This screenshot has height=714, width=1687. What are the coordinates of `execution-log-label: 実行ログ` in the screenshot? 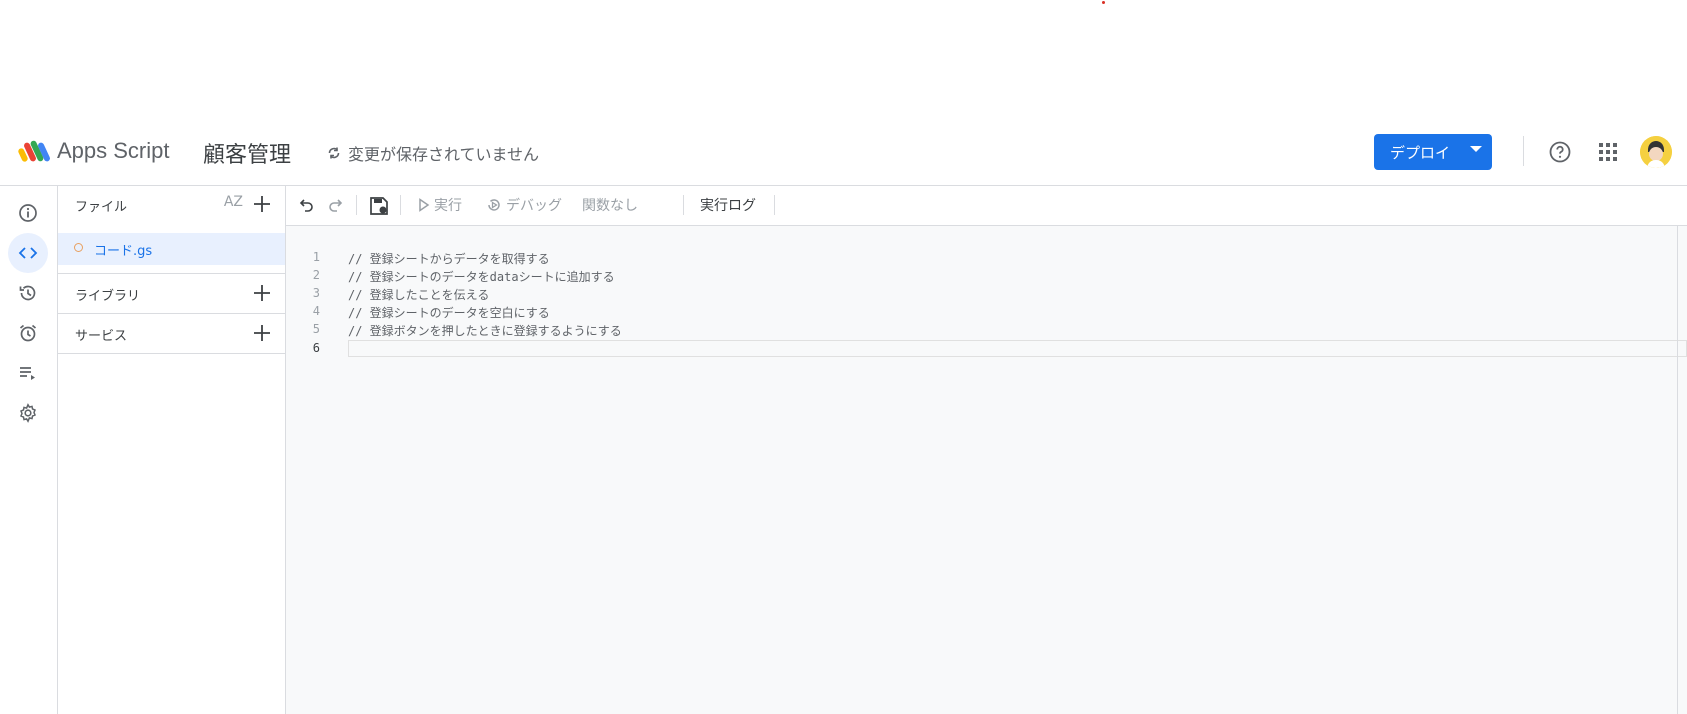 It's located at (728, 206).